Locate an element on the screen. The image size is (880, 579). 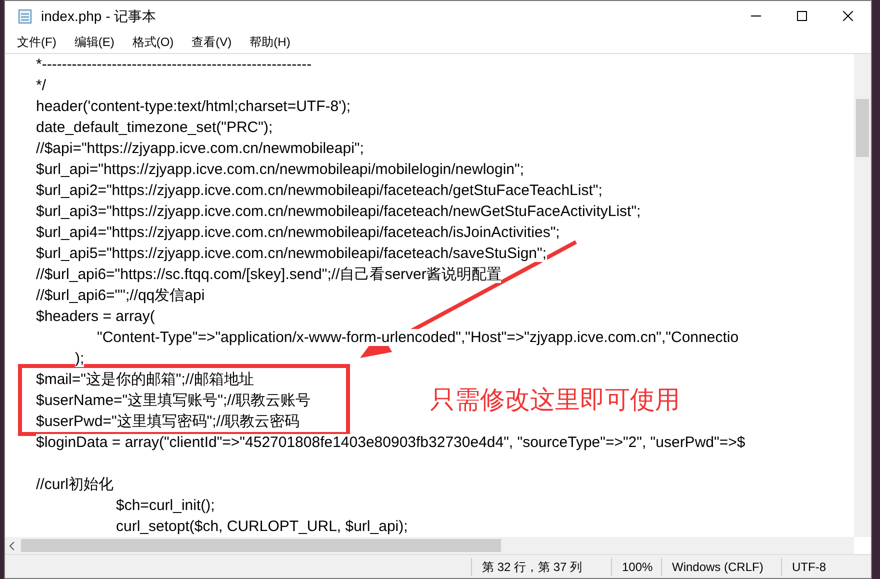
status-text: 第 32 行，第 37 列 is located at coordinates (541, 567).